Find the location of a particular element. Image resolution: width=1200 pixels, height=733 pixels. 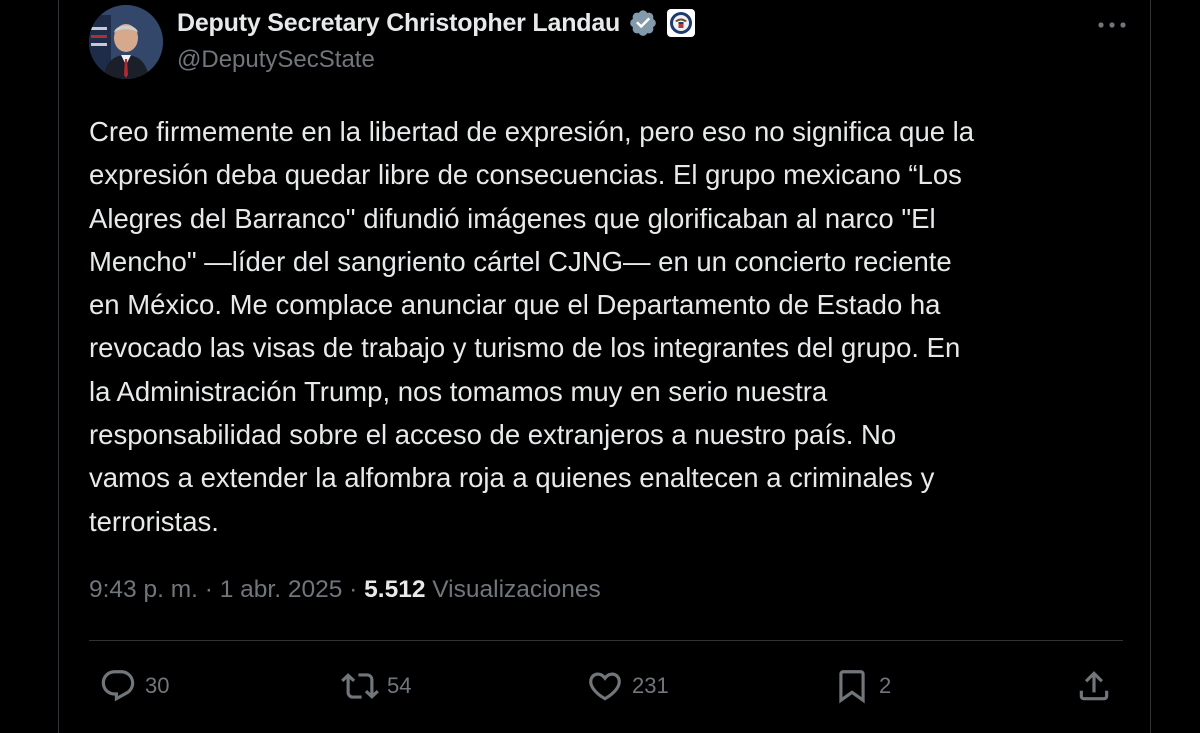

state-department-seal-icon is located at coordinates (681, 23).